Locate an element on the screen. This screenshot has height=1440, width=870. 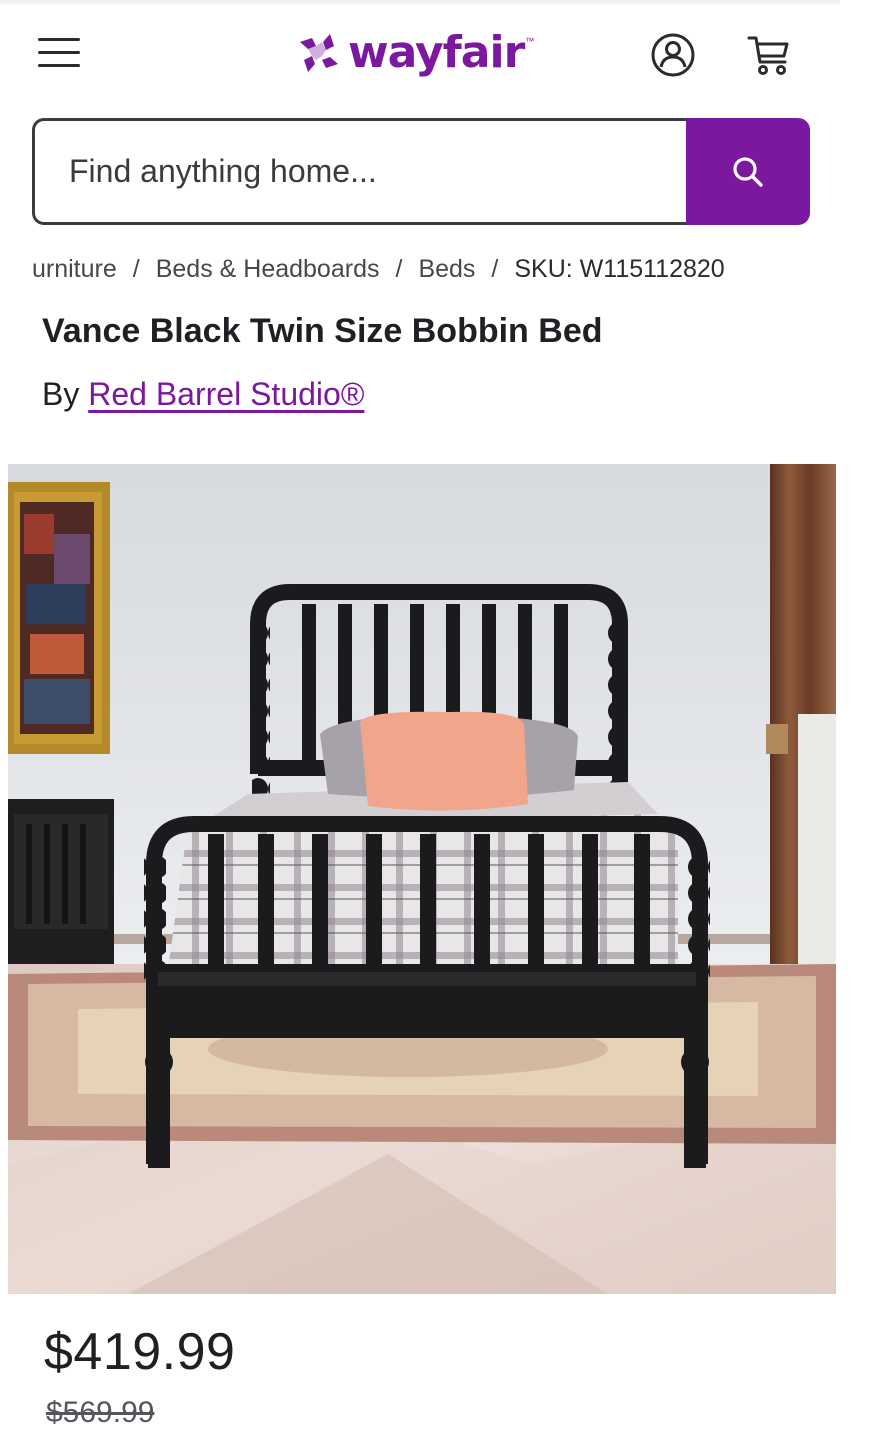
breadcrumb-beds-headboards: Beds & Headboards is located at coordinates (268, 269).